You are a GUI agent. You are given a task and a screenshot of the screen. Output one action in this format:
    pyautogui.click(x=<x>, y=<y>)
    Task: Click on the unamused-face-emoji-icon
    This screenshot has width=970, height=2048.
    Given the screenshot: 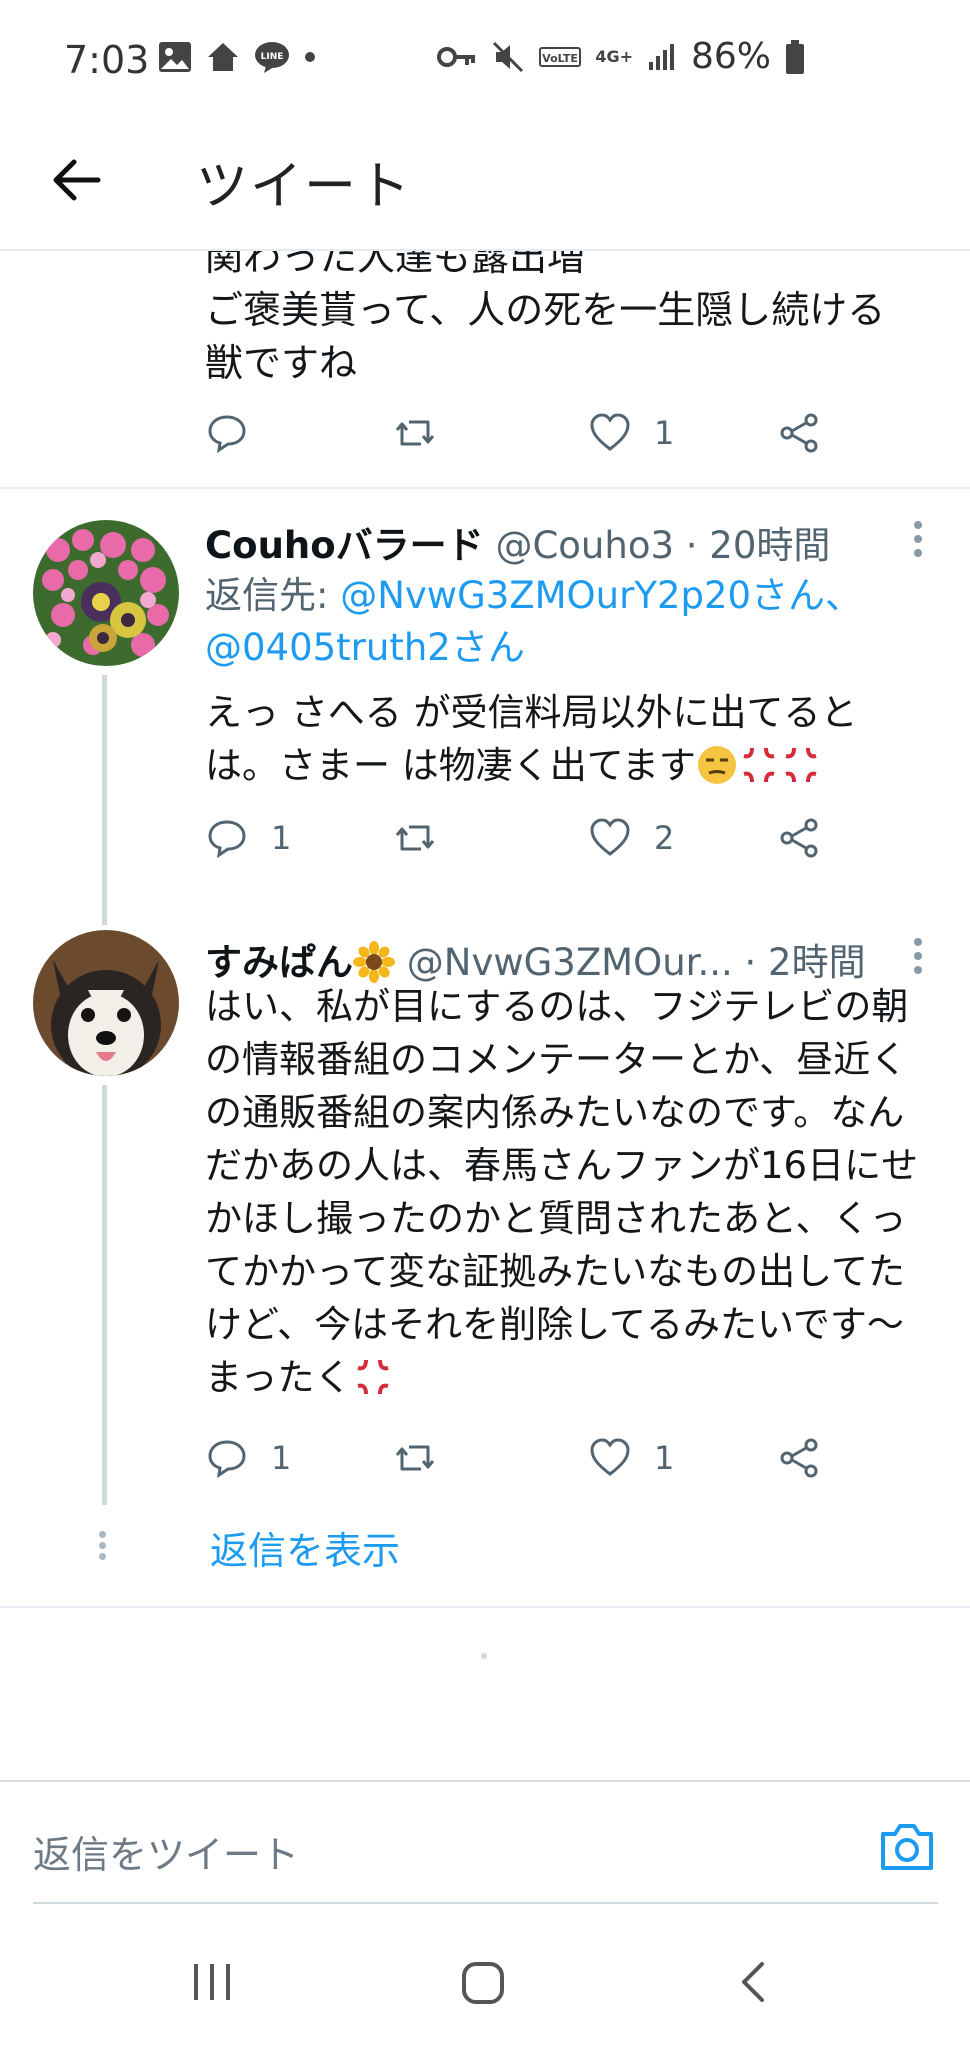 What is the action you would take?
    pyautogui.click(x=716, y=765)
    